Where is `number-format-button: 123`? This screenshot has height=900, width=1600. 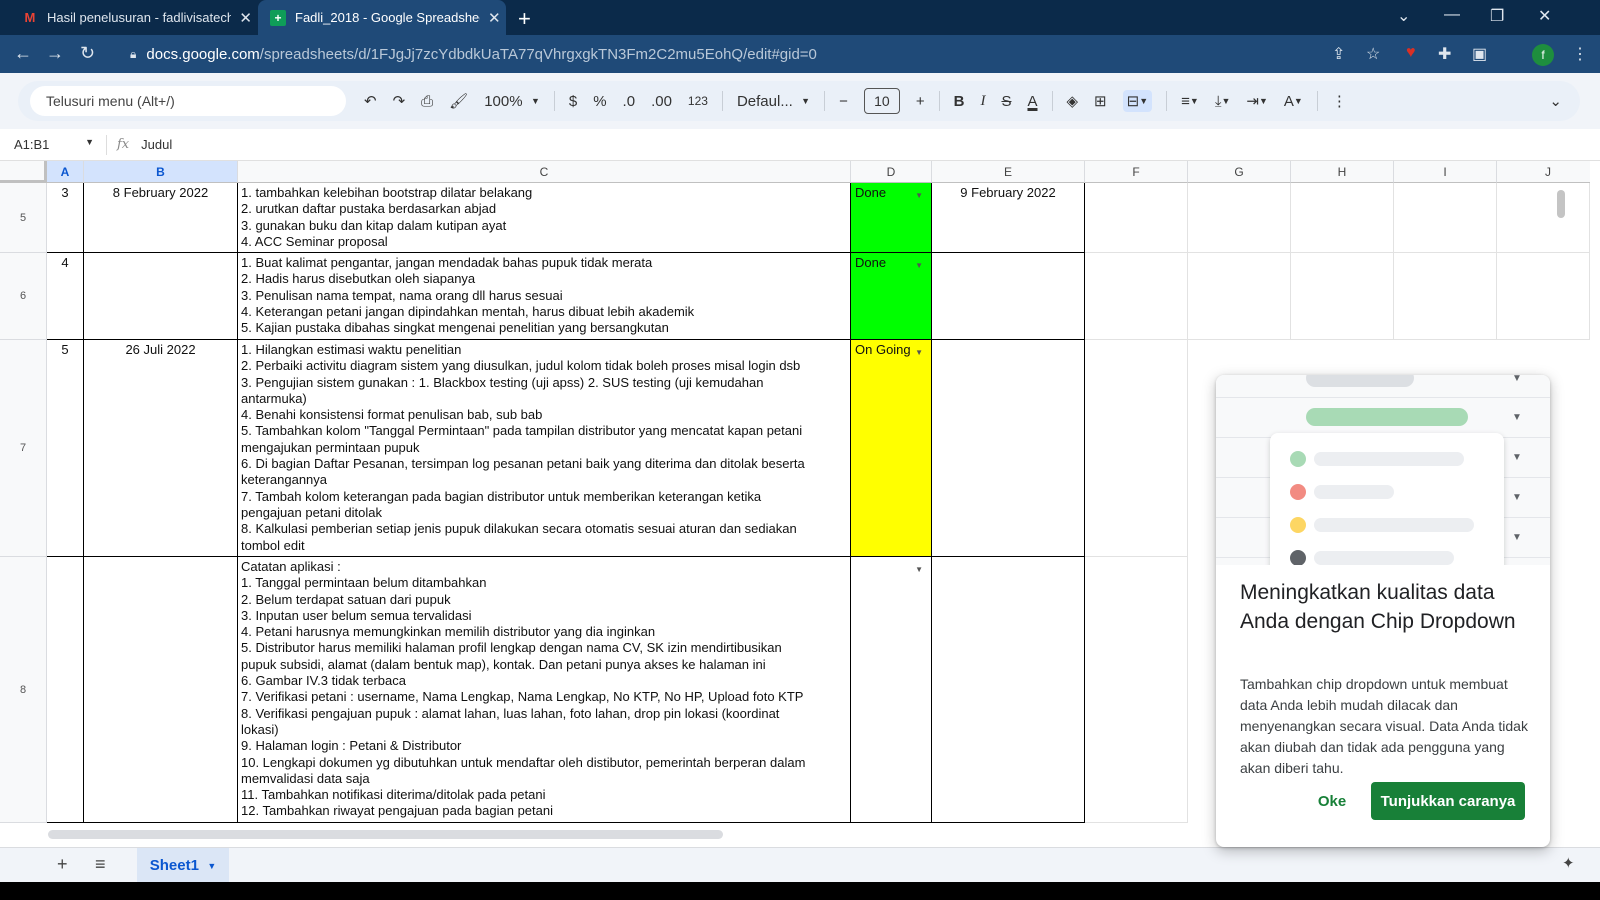
number-format-button: 123 is located at coordinates (698, 101).